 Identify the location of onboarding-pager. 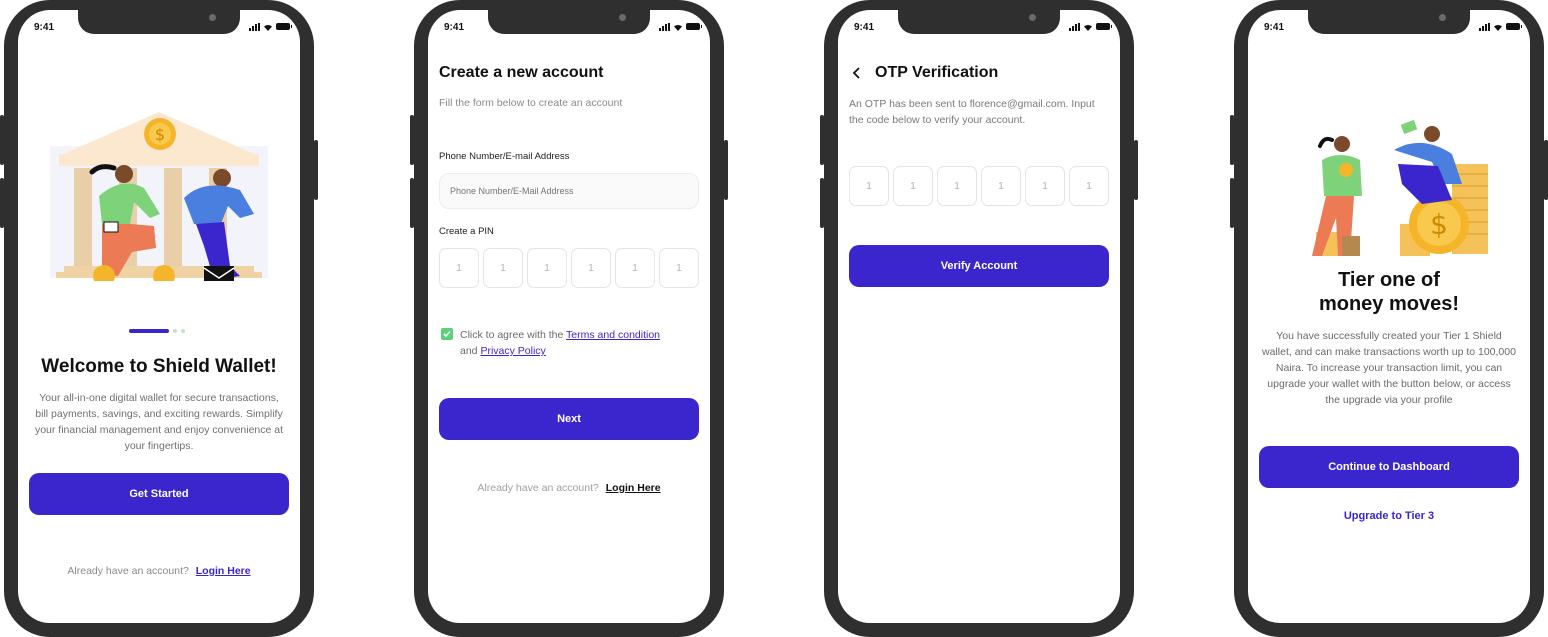
(157, 331).